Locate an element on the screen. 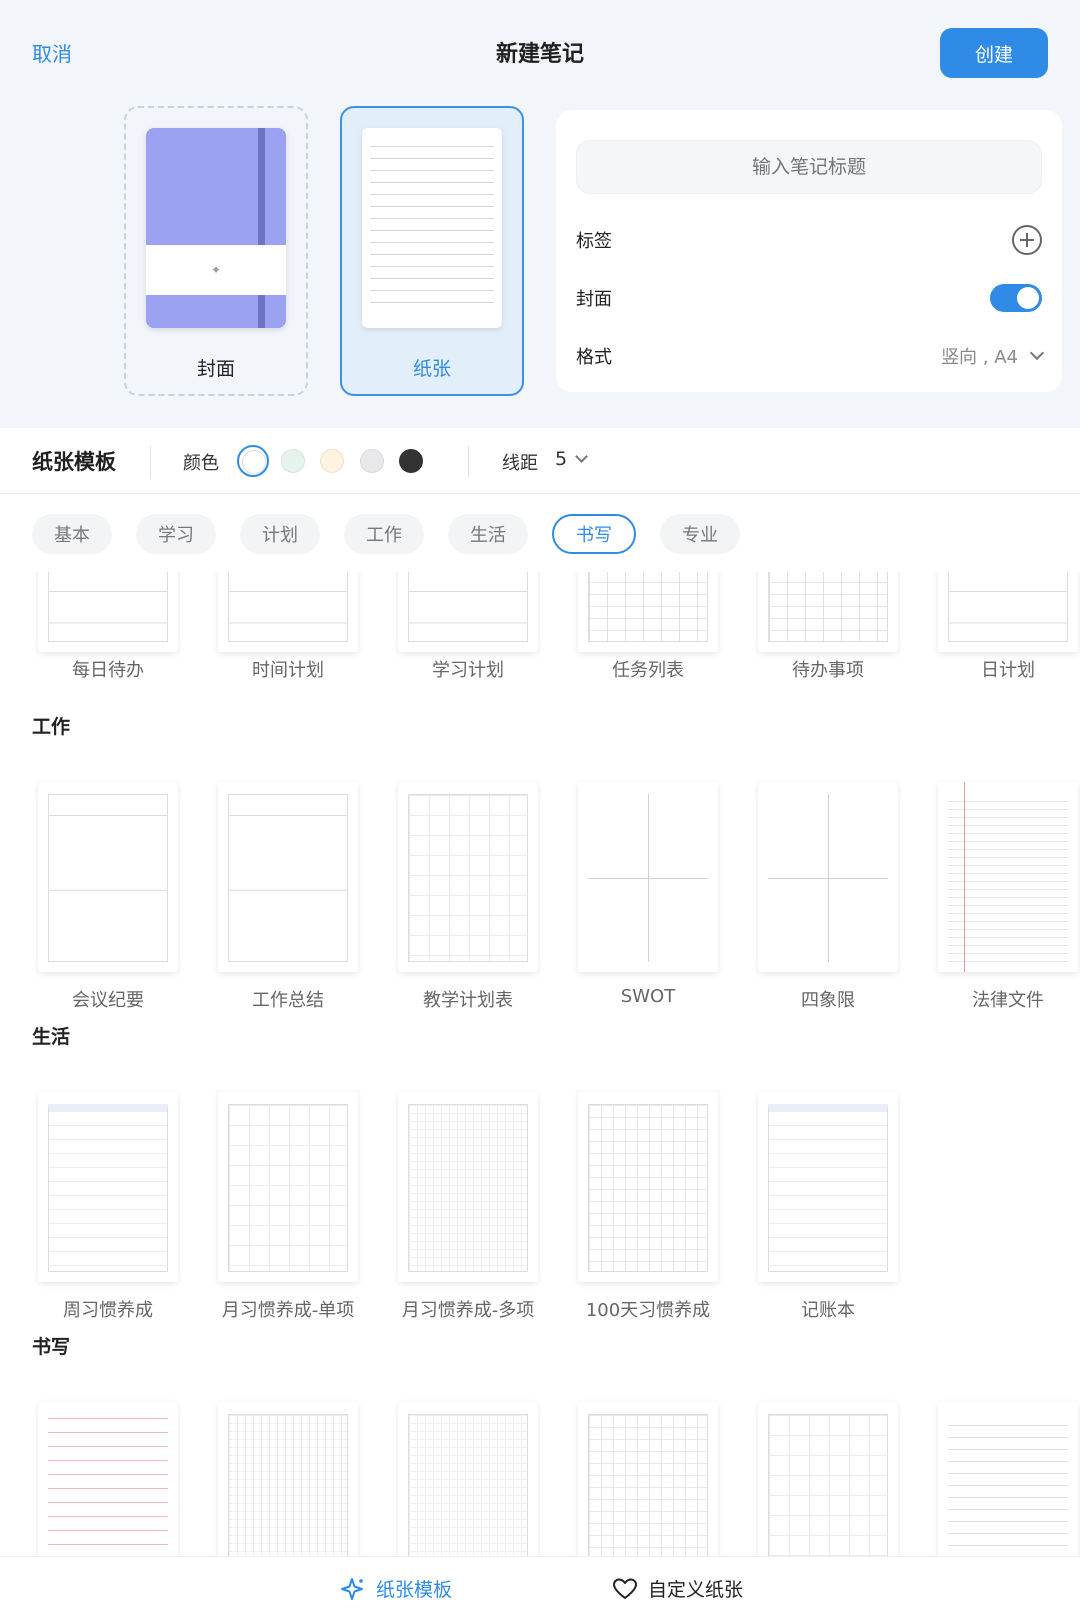 The height and width of the screenshot is (1620, 1080). bottom-bar: 纸张模板 自定义纸张 is located at coordinates (540, 1588).